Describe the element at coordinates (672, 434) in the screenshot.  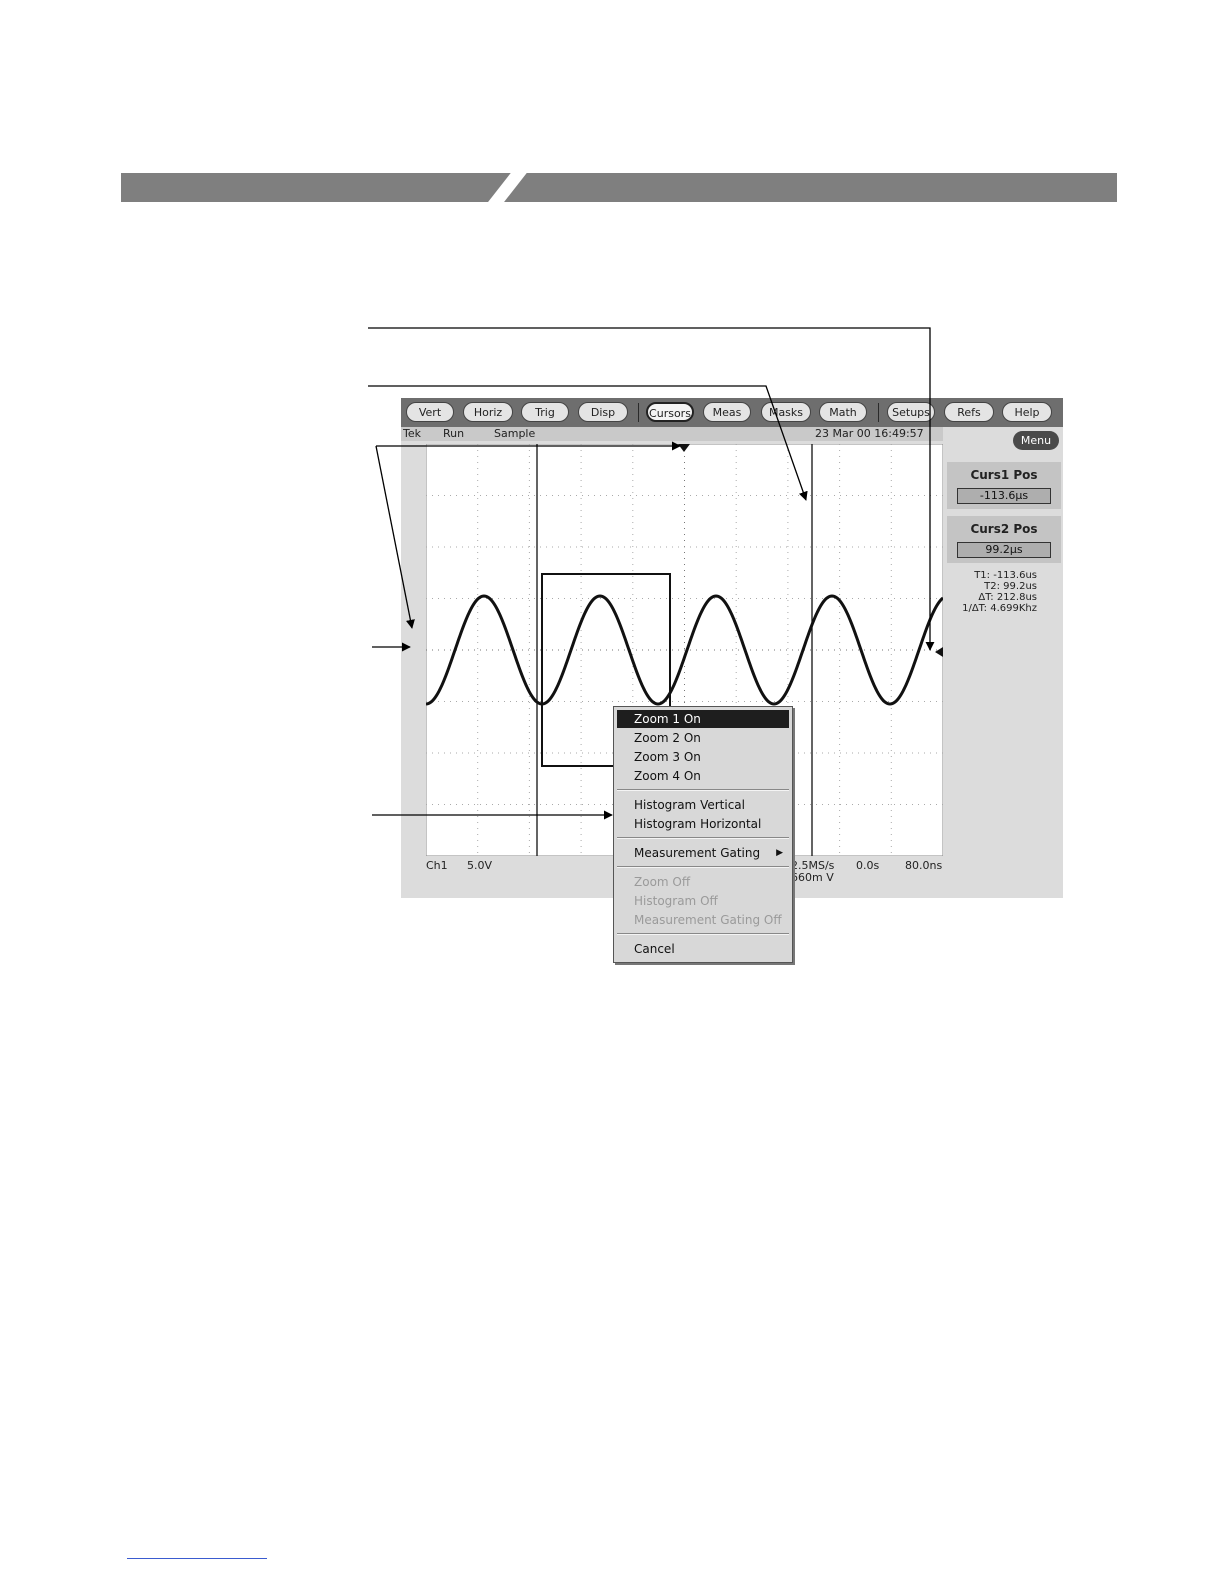
I see `status-bar: Tek Run Sample 23 Mar 00 16:49:57` at that location.